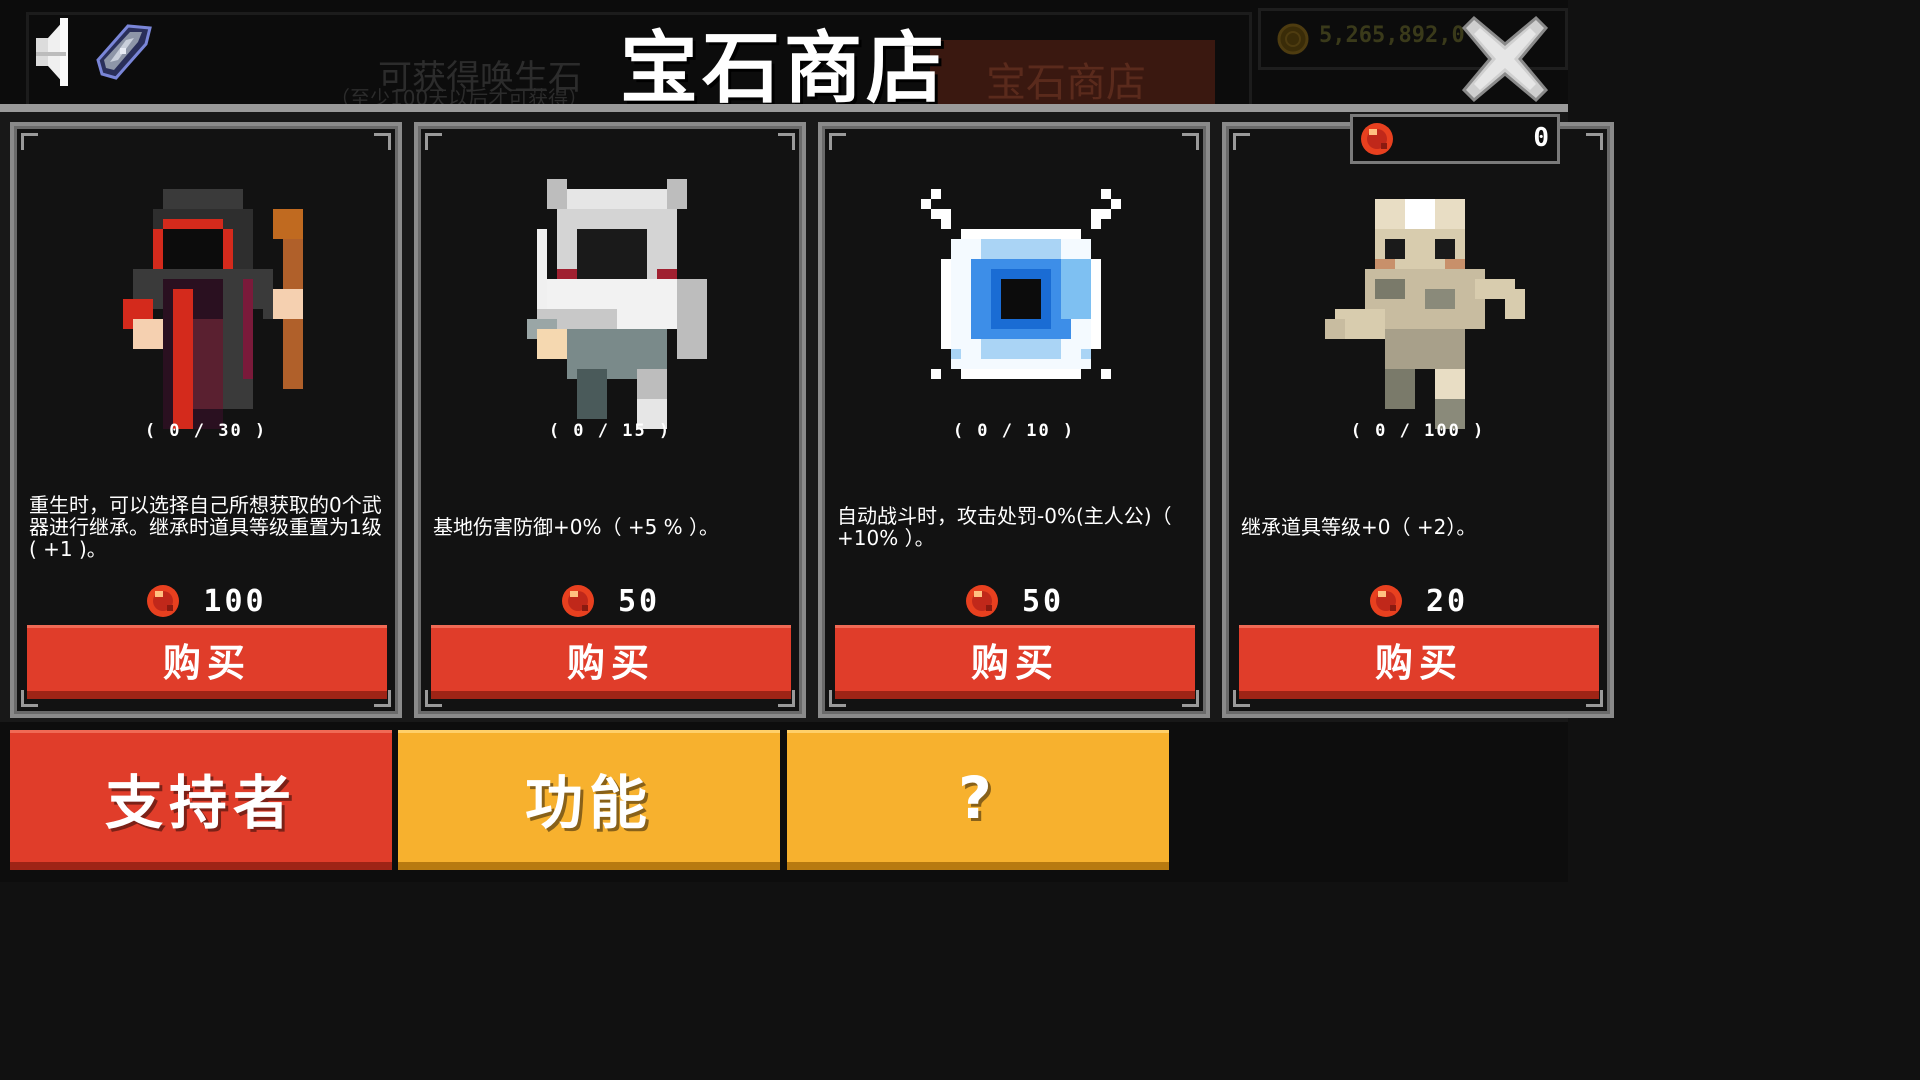 Image resolution: width=1920 pixels, height=1080 pixels. I want to click on gem-balance: 0, so click(1455, 139).